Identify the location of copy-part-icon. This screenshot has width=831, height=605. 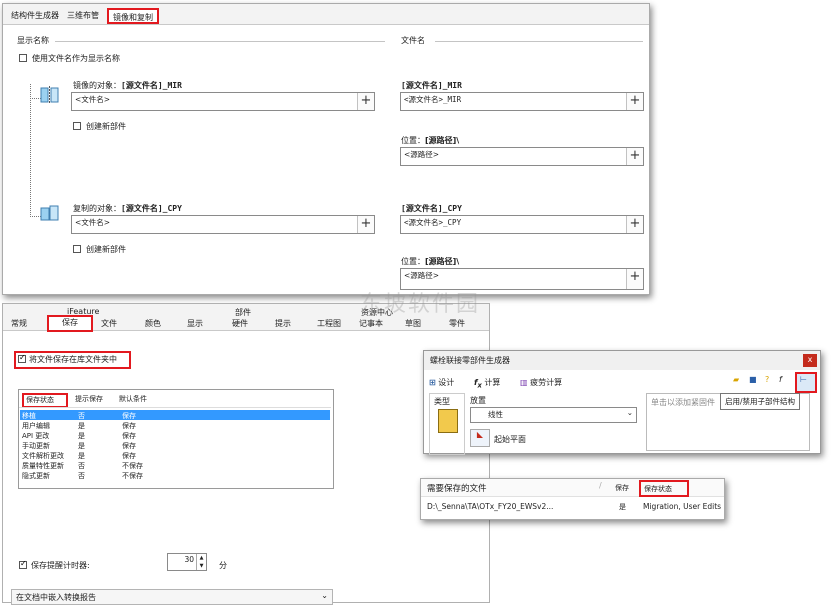
(50, 213).